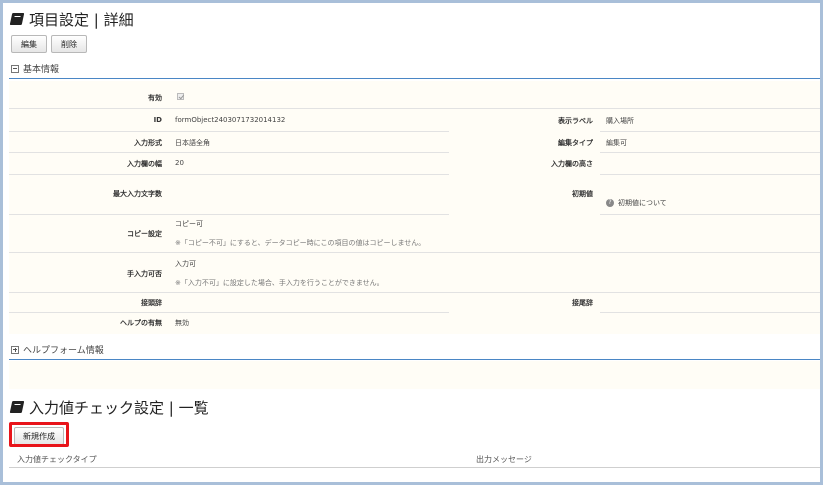  I want to click on suffix-label: 接尾辞, so click(582, 303).